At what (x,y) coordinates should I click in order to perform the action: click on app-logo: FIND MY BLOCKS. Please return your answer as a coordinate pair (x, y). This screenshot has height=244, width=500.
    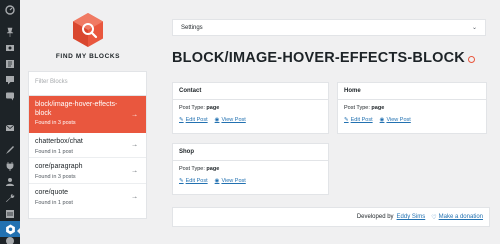
    Looking at the image, I should click on (88, 40).